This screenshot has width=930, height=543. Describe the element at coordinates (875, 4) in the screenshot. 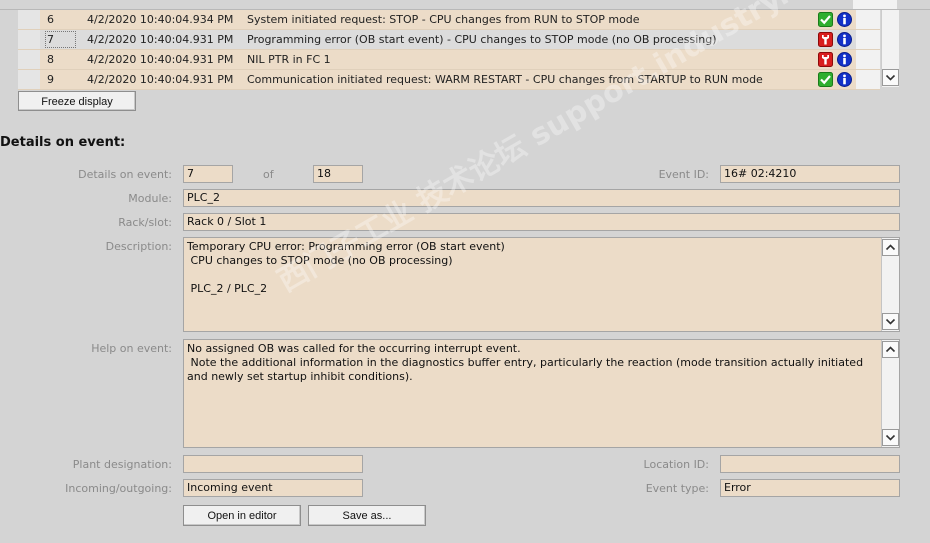

I see `table-header-stub` at that location.